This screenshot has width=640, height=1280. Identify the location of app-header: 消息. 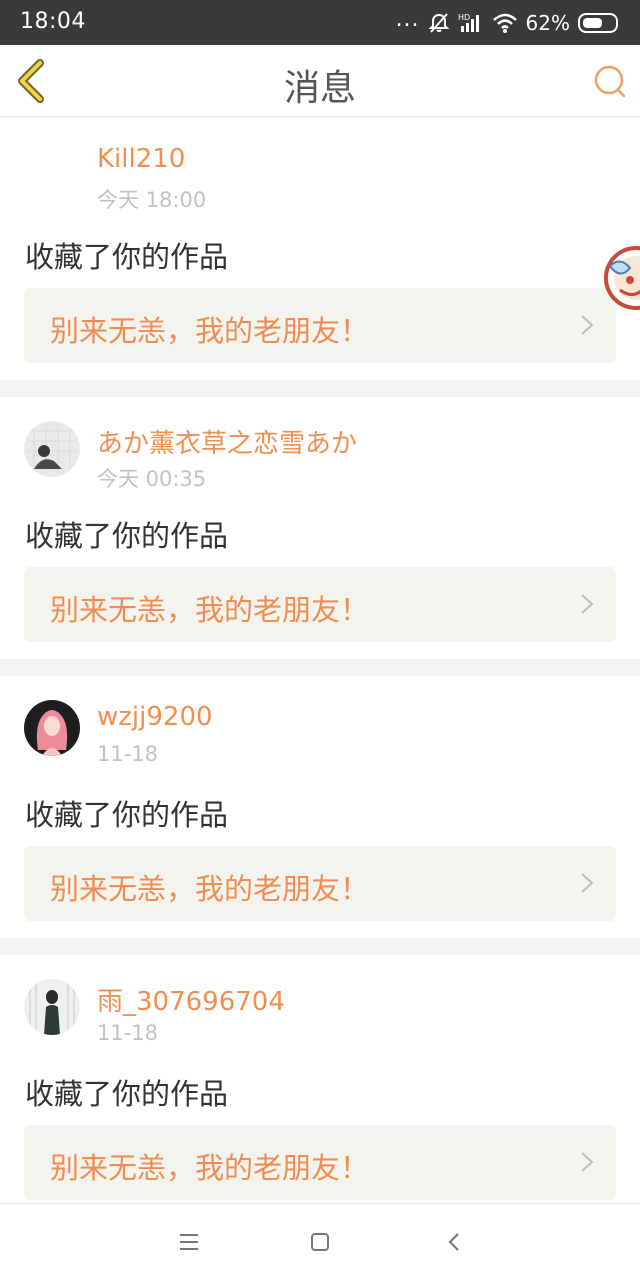
(320, 81).